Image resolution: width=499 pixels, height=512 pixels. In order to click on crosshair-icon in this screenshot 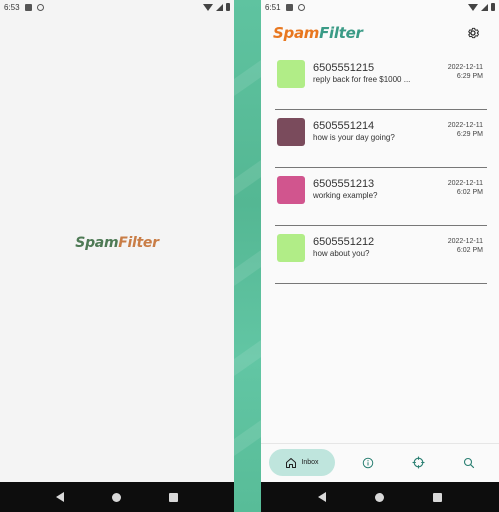, I will do `click(418, 462)`.